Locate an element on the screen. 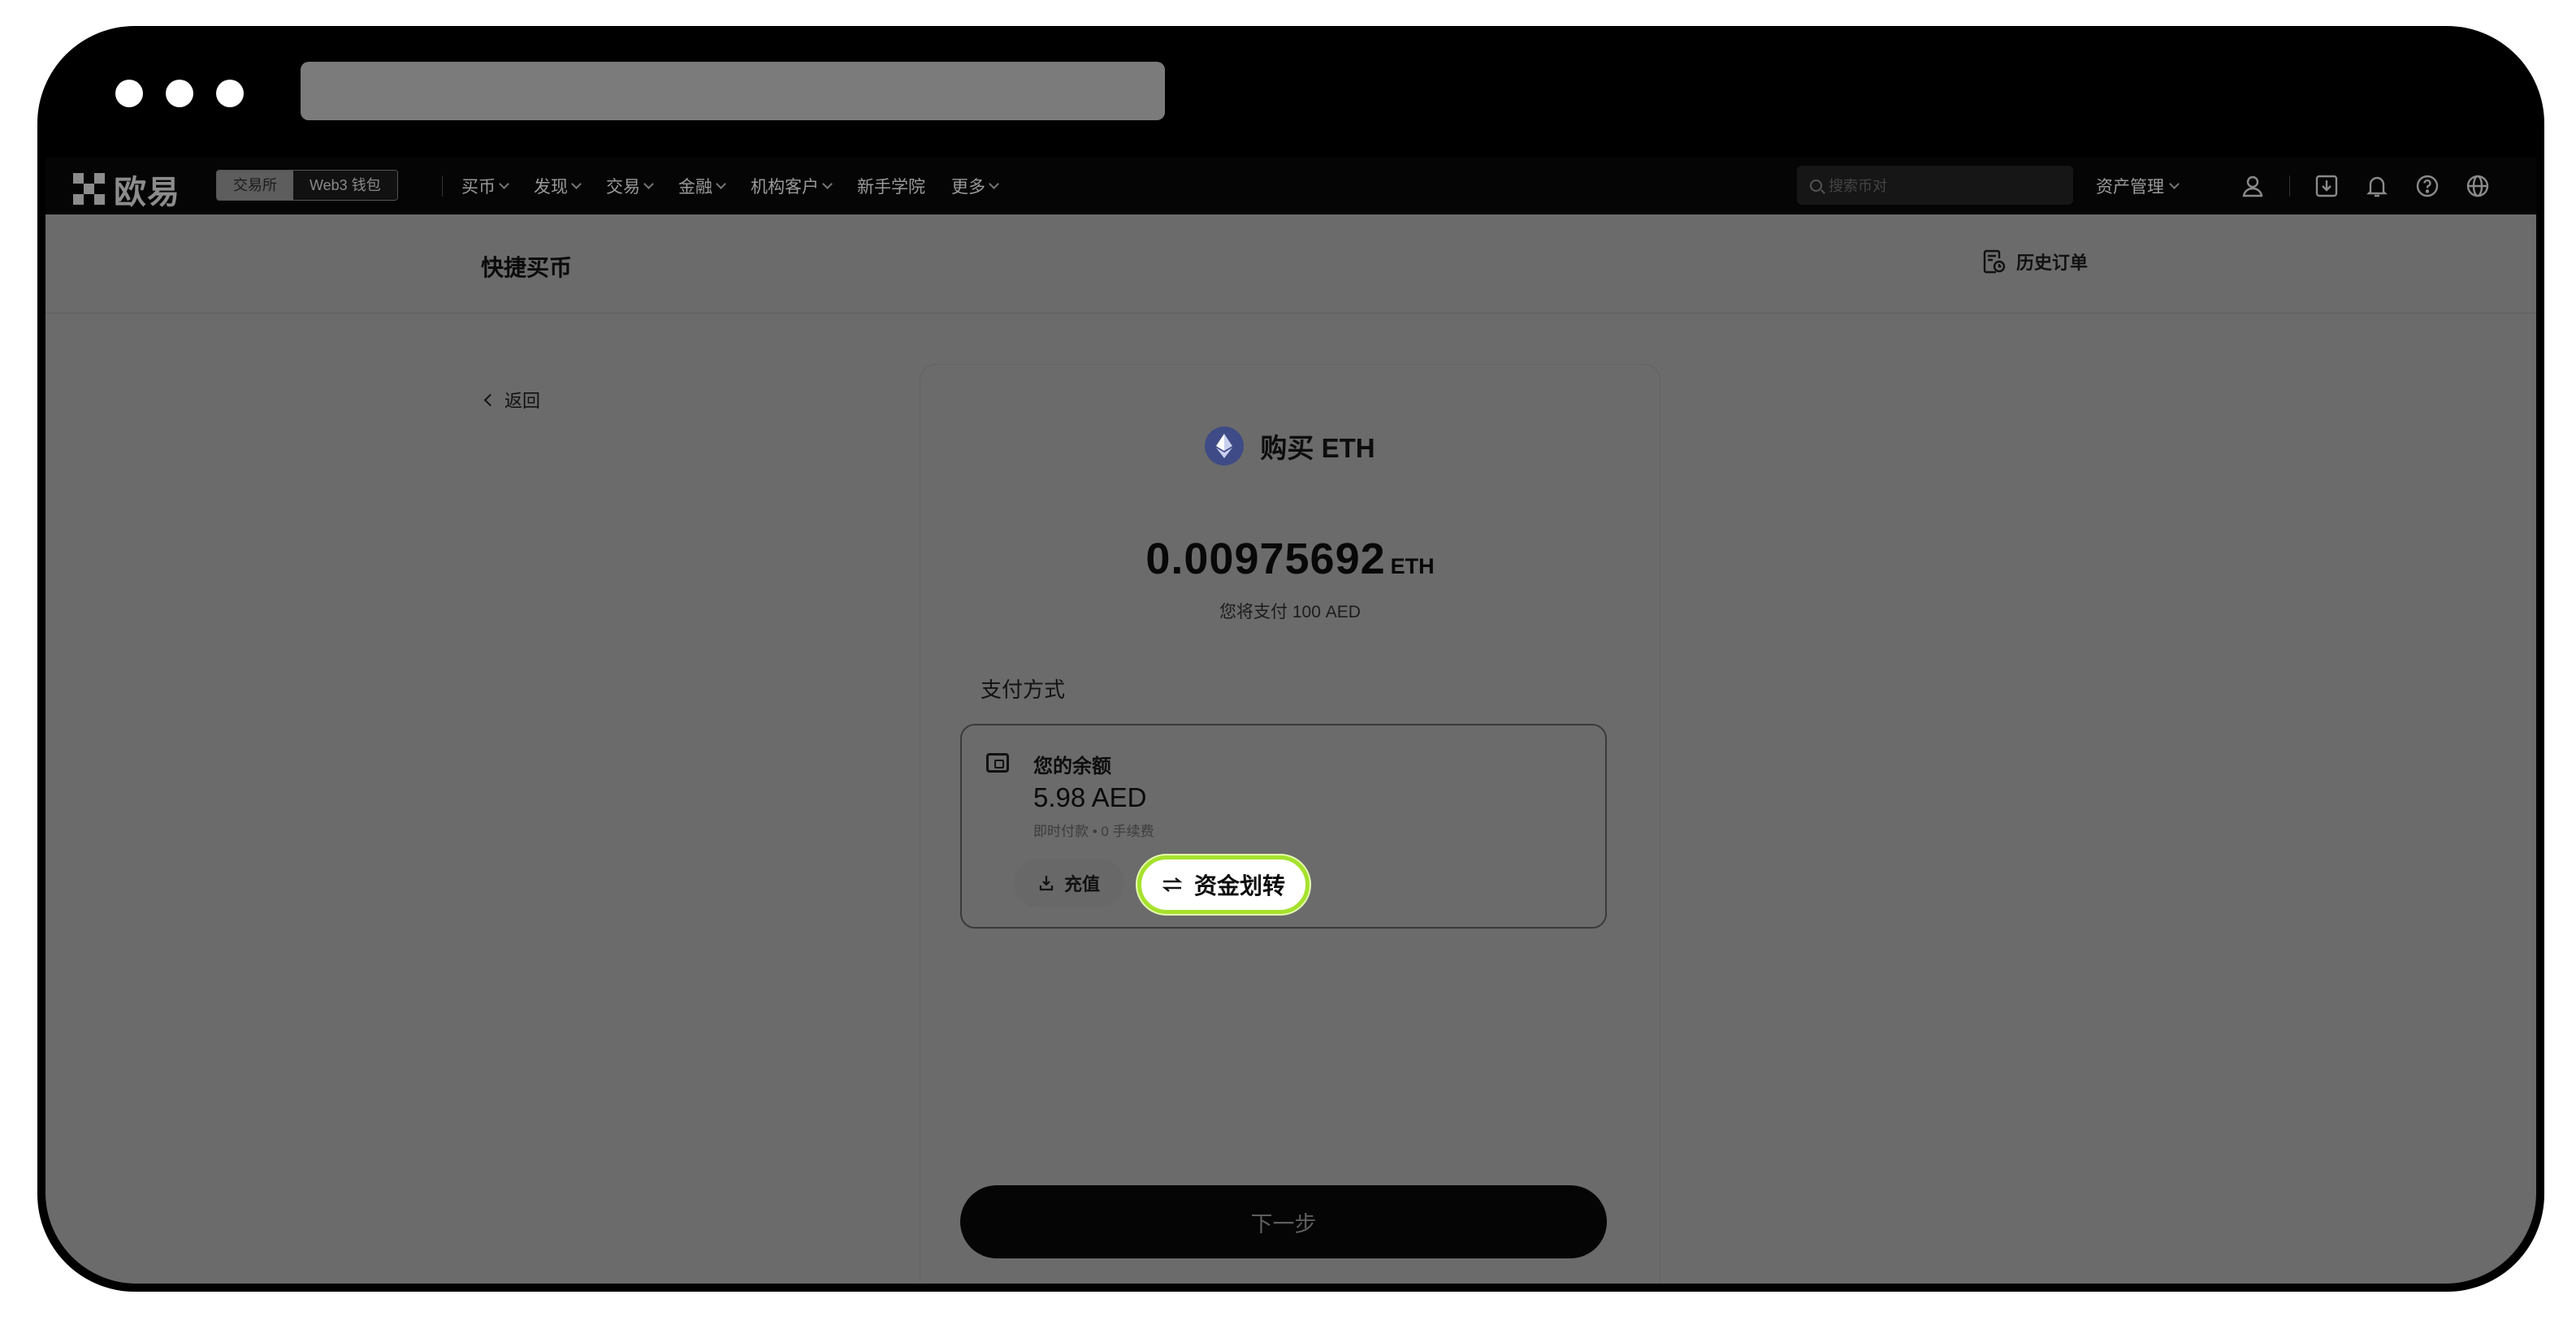 This screenshot has width=2576, height=1325. transfer-funds-button: 资金划转 is located at coordinates (1223, 885).